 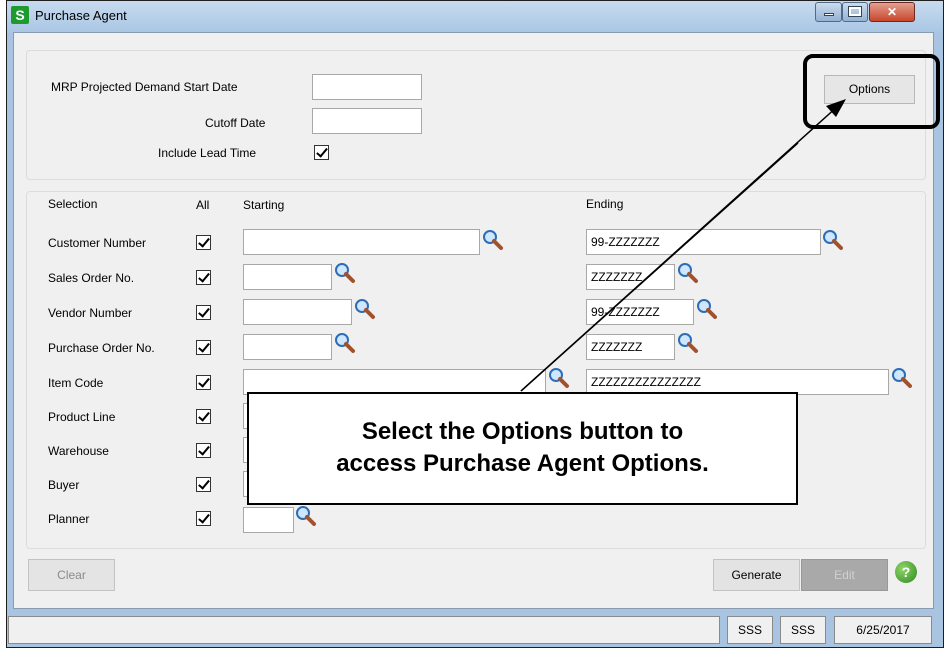 What do you see at coordinates (659, 267) in the screenshot?
I see `arrow-line-lower` at bounding box center [659, 267].